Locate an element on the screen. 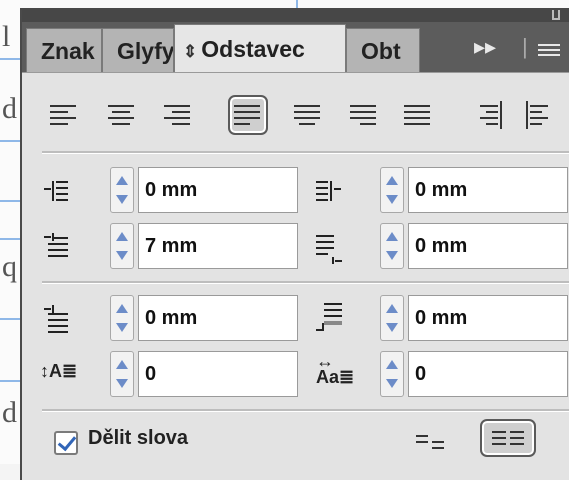 The image size is (569, 480). drop-cap-lines-icon: ↕A≣ is located at coordinates (59, 371).